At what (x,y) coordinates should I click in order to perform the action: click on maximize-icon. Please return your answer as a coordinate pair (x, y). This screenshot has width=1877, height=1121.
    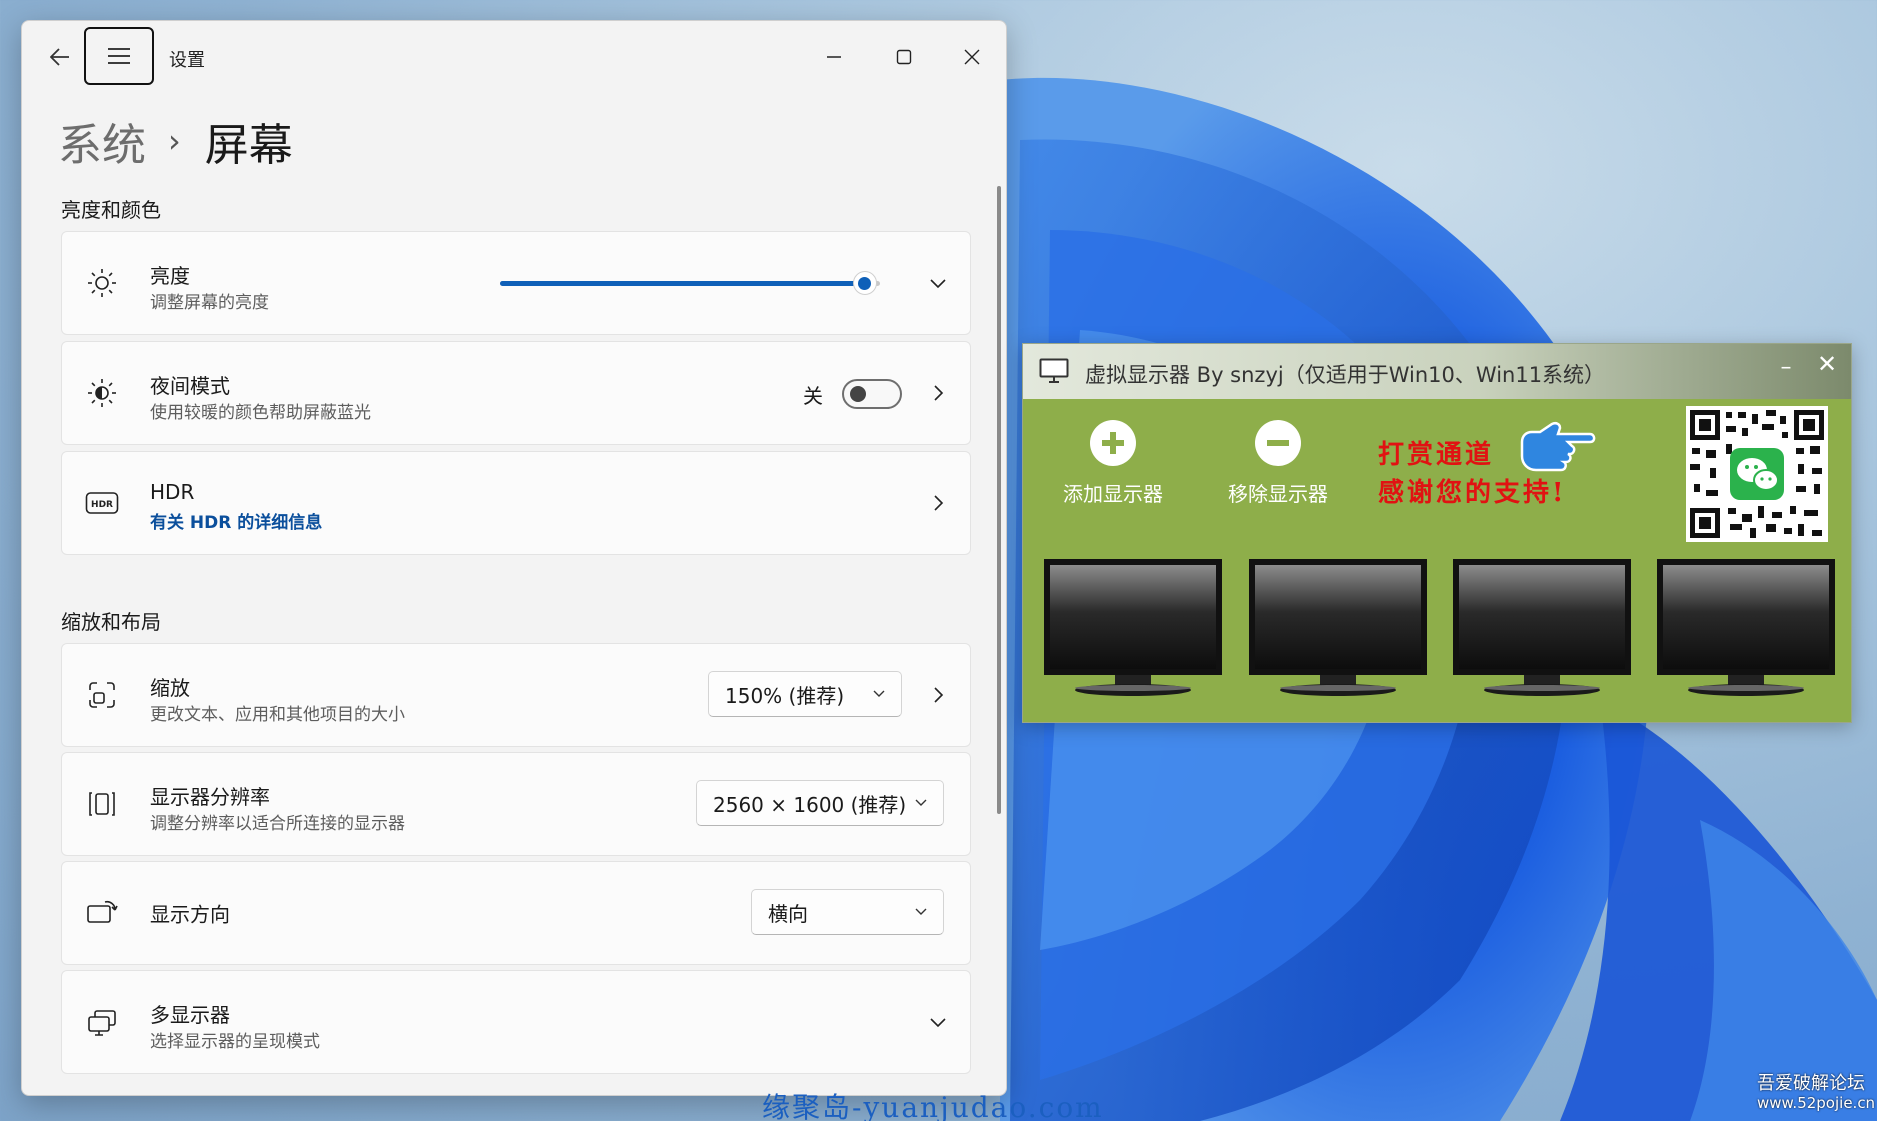
    Looking at the image, I should click on (904, 57).